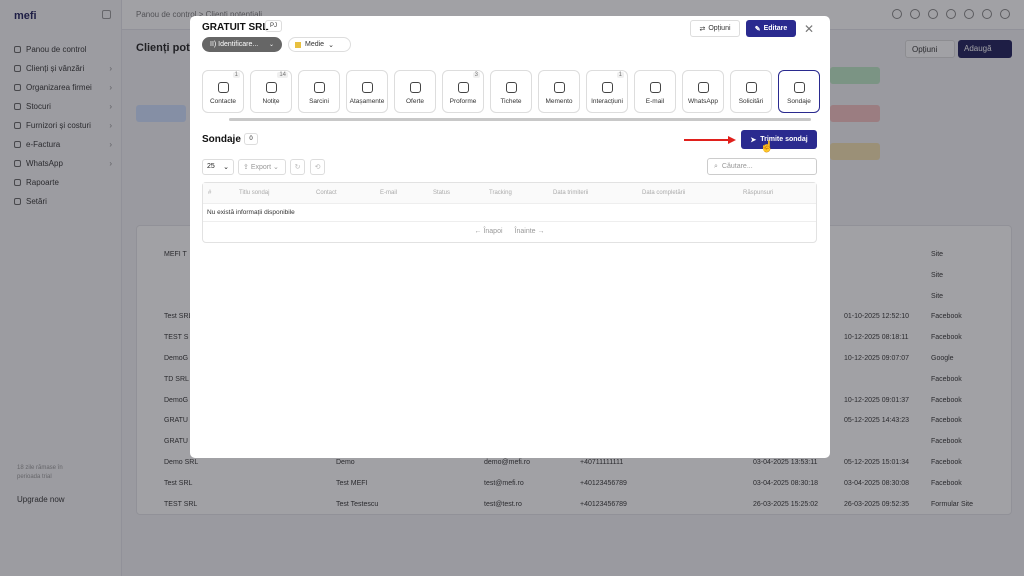 The height and width of the screenshot is (576, 1024). I want to click on tab-memento: Memento, so click(559, 91).